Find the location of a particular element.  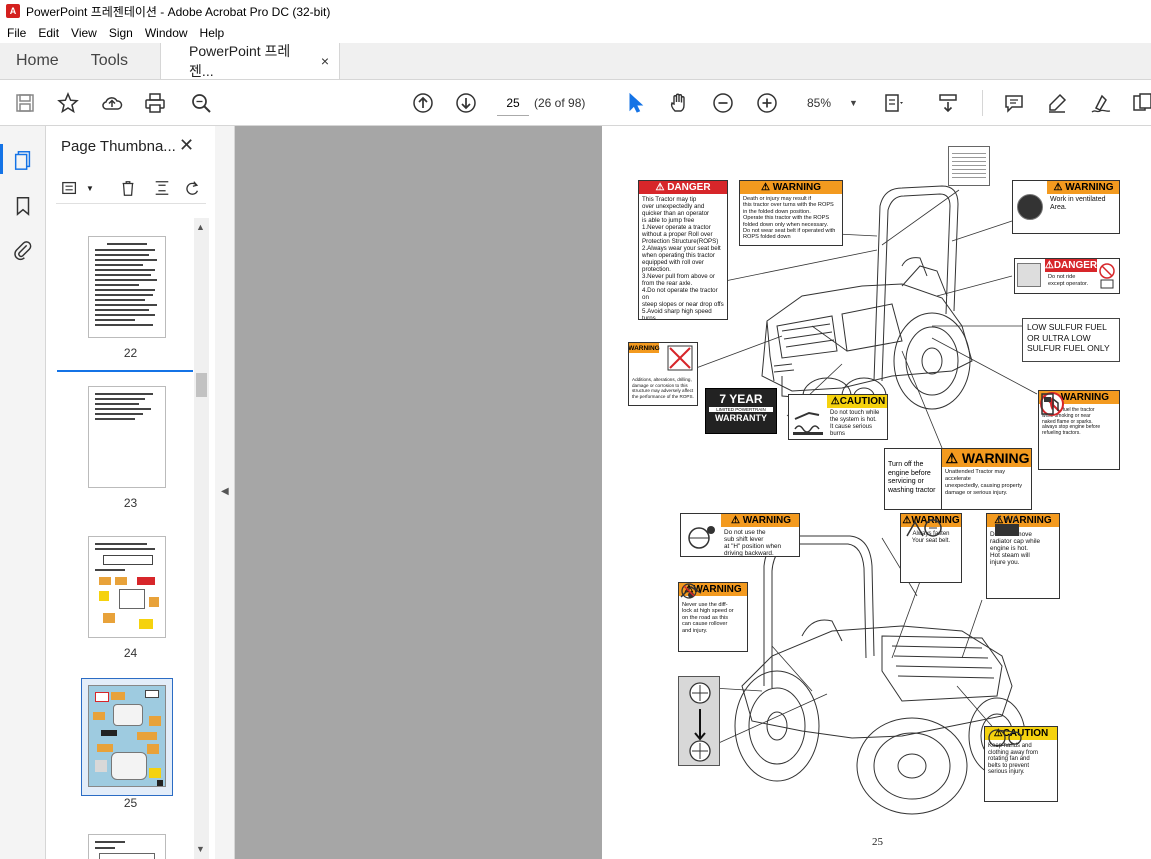

acrobat-logo-icon: A is located at coordinates (13, 11).